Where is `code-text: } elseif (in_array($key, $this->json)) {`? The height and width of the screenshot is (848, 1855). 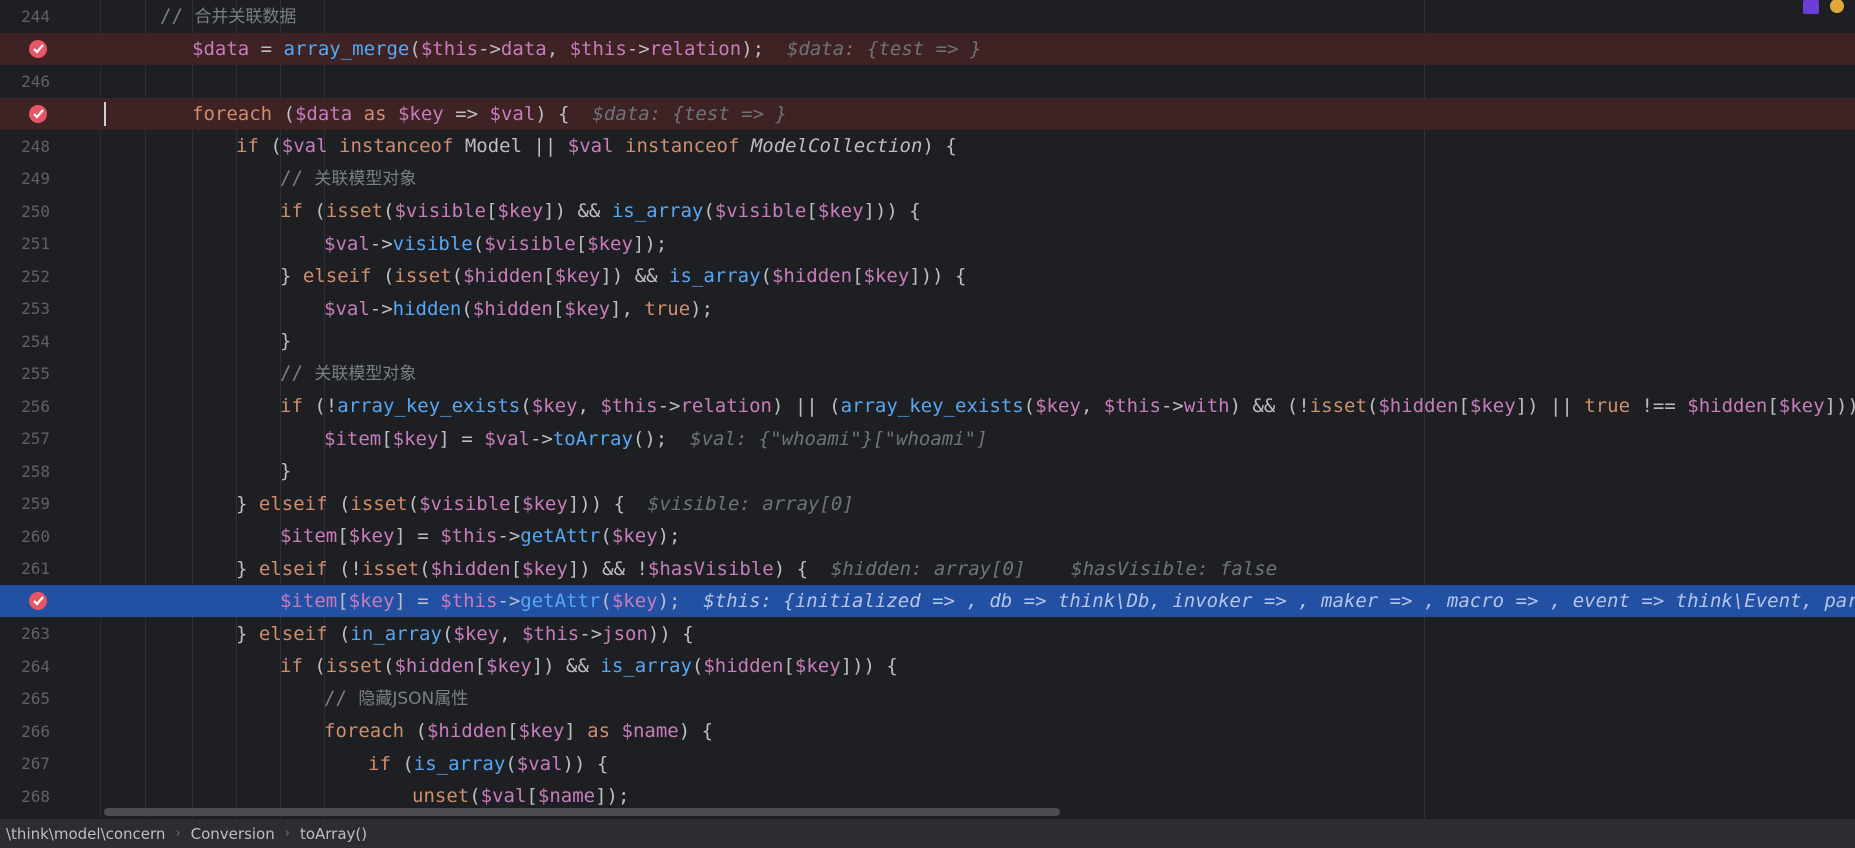 code-text: } elseif (in_array($key, $this->json)) { is located at coordinates (465, 634).